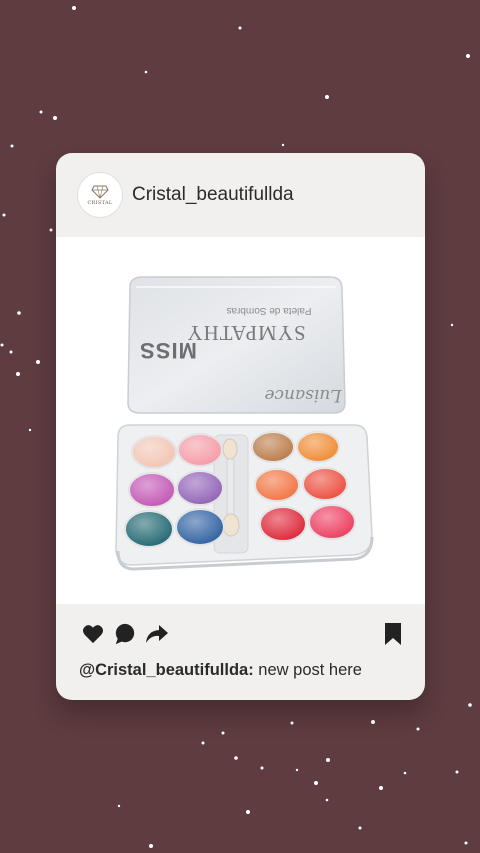  What do you see at coordinates (268, 310) in the screenshot?
I see `product-subtitle: Paleta de Sombras` at bounding box center [268, 310].